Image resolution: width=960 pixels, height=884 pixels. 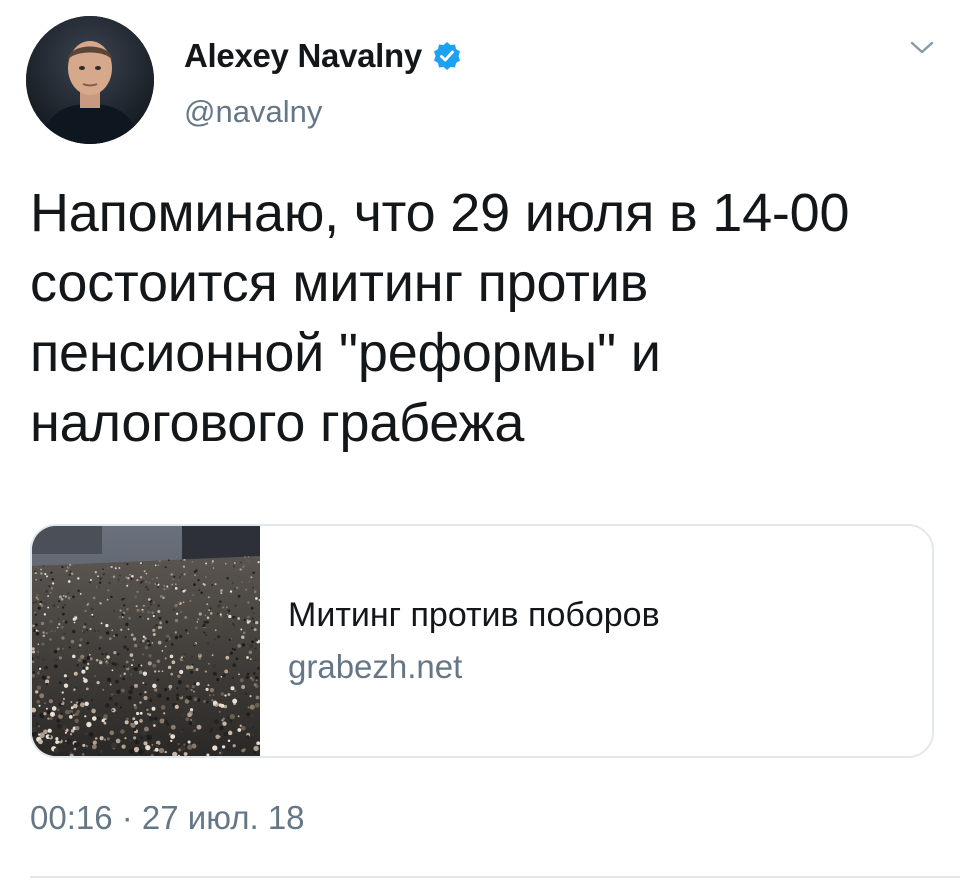 I want to click on link-card-body: Митинг против поборов grabezh.net, so click(x=460, y=641).